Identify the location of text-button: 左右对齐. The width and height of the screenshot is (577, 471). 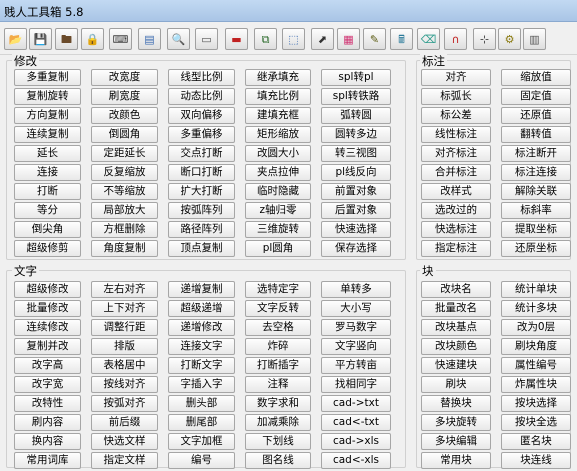
(124, 289).